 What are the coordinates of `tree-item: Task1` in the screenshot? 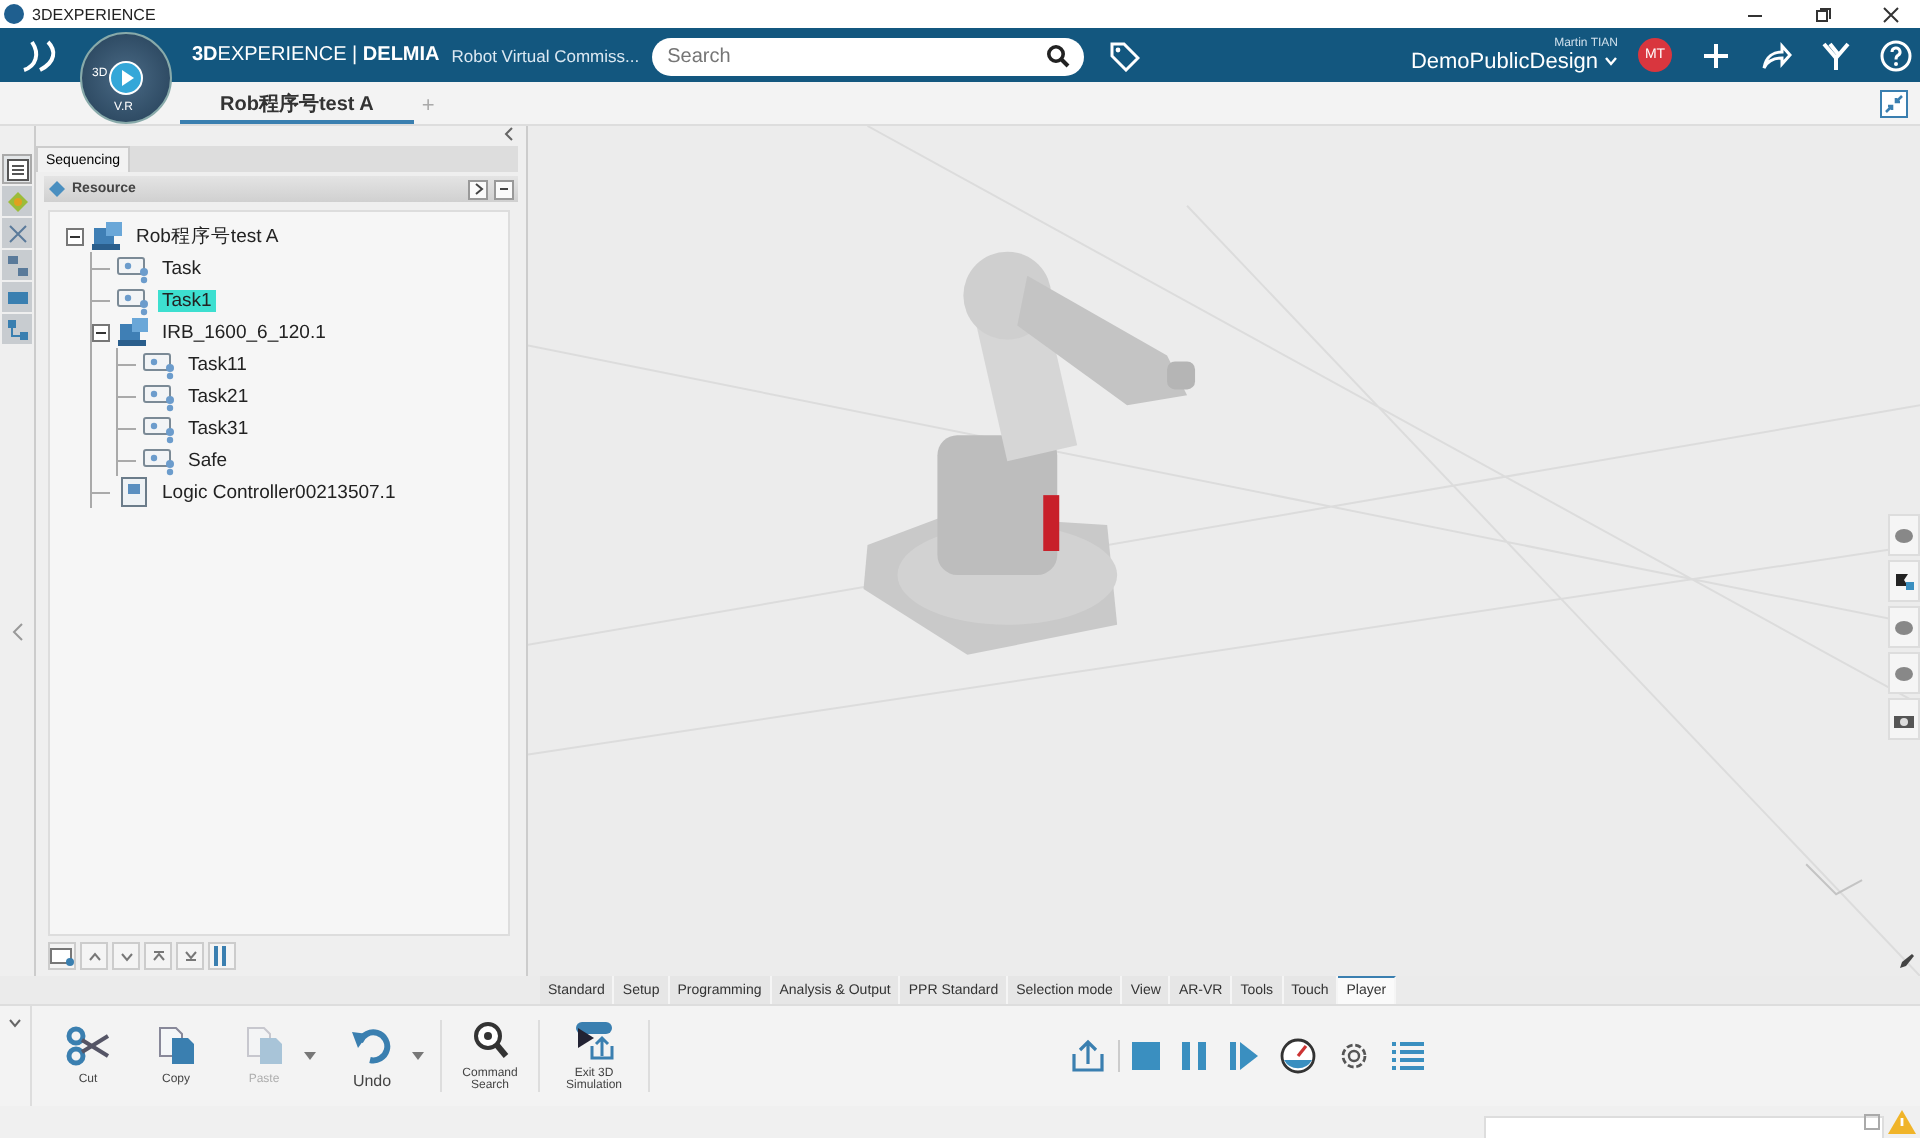 It's located at (187, 300).